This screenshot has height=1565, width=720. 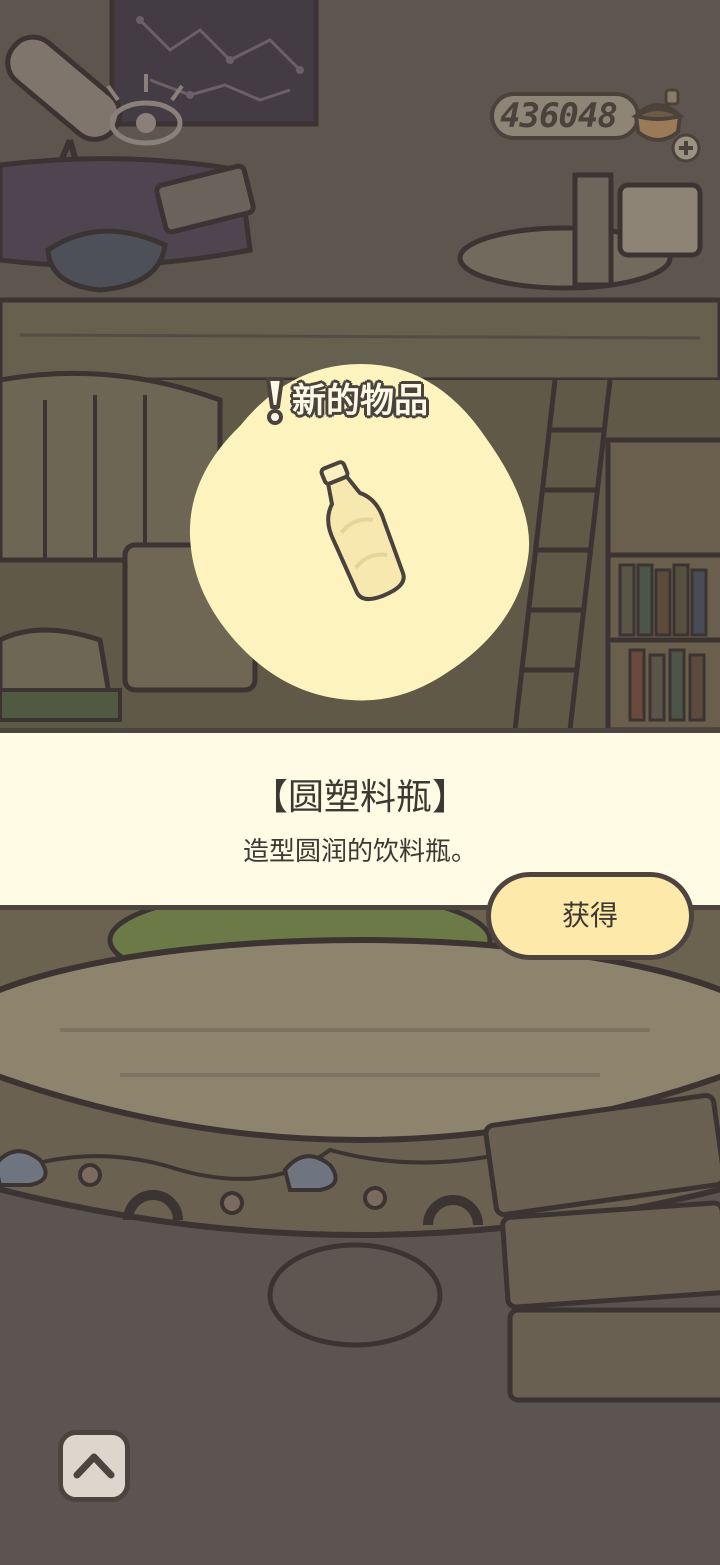 I want to click on chevron-up-icon, so click(x=94, y=1466).